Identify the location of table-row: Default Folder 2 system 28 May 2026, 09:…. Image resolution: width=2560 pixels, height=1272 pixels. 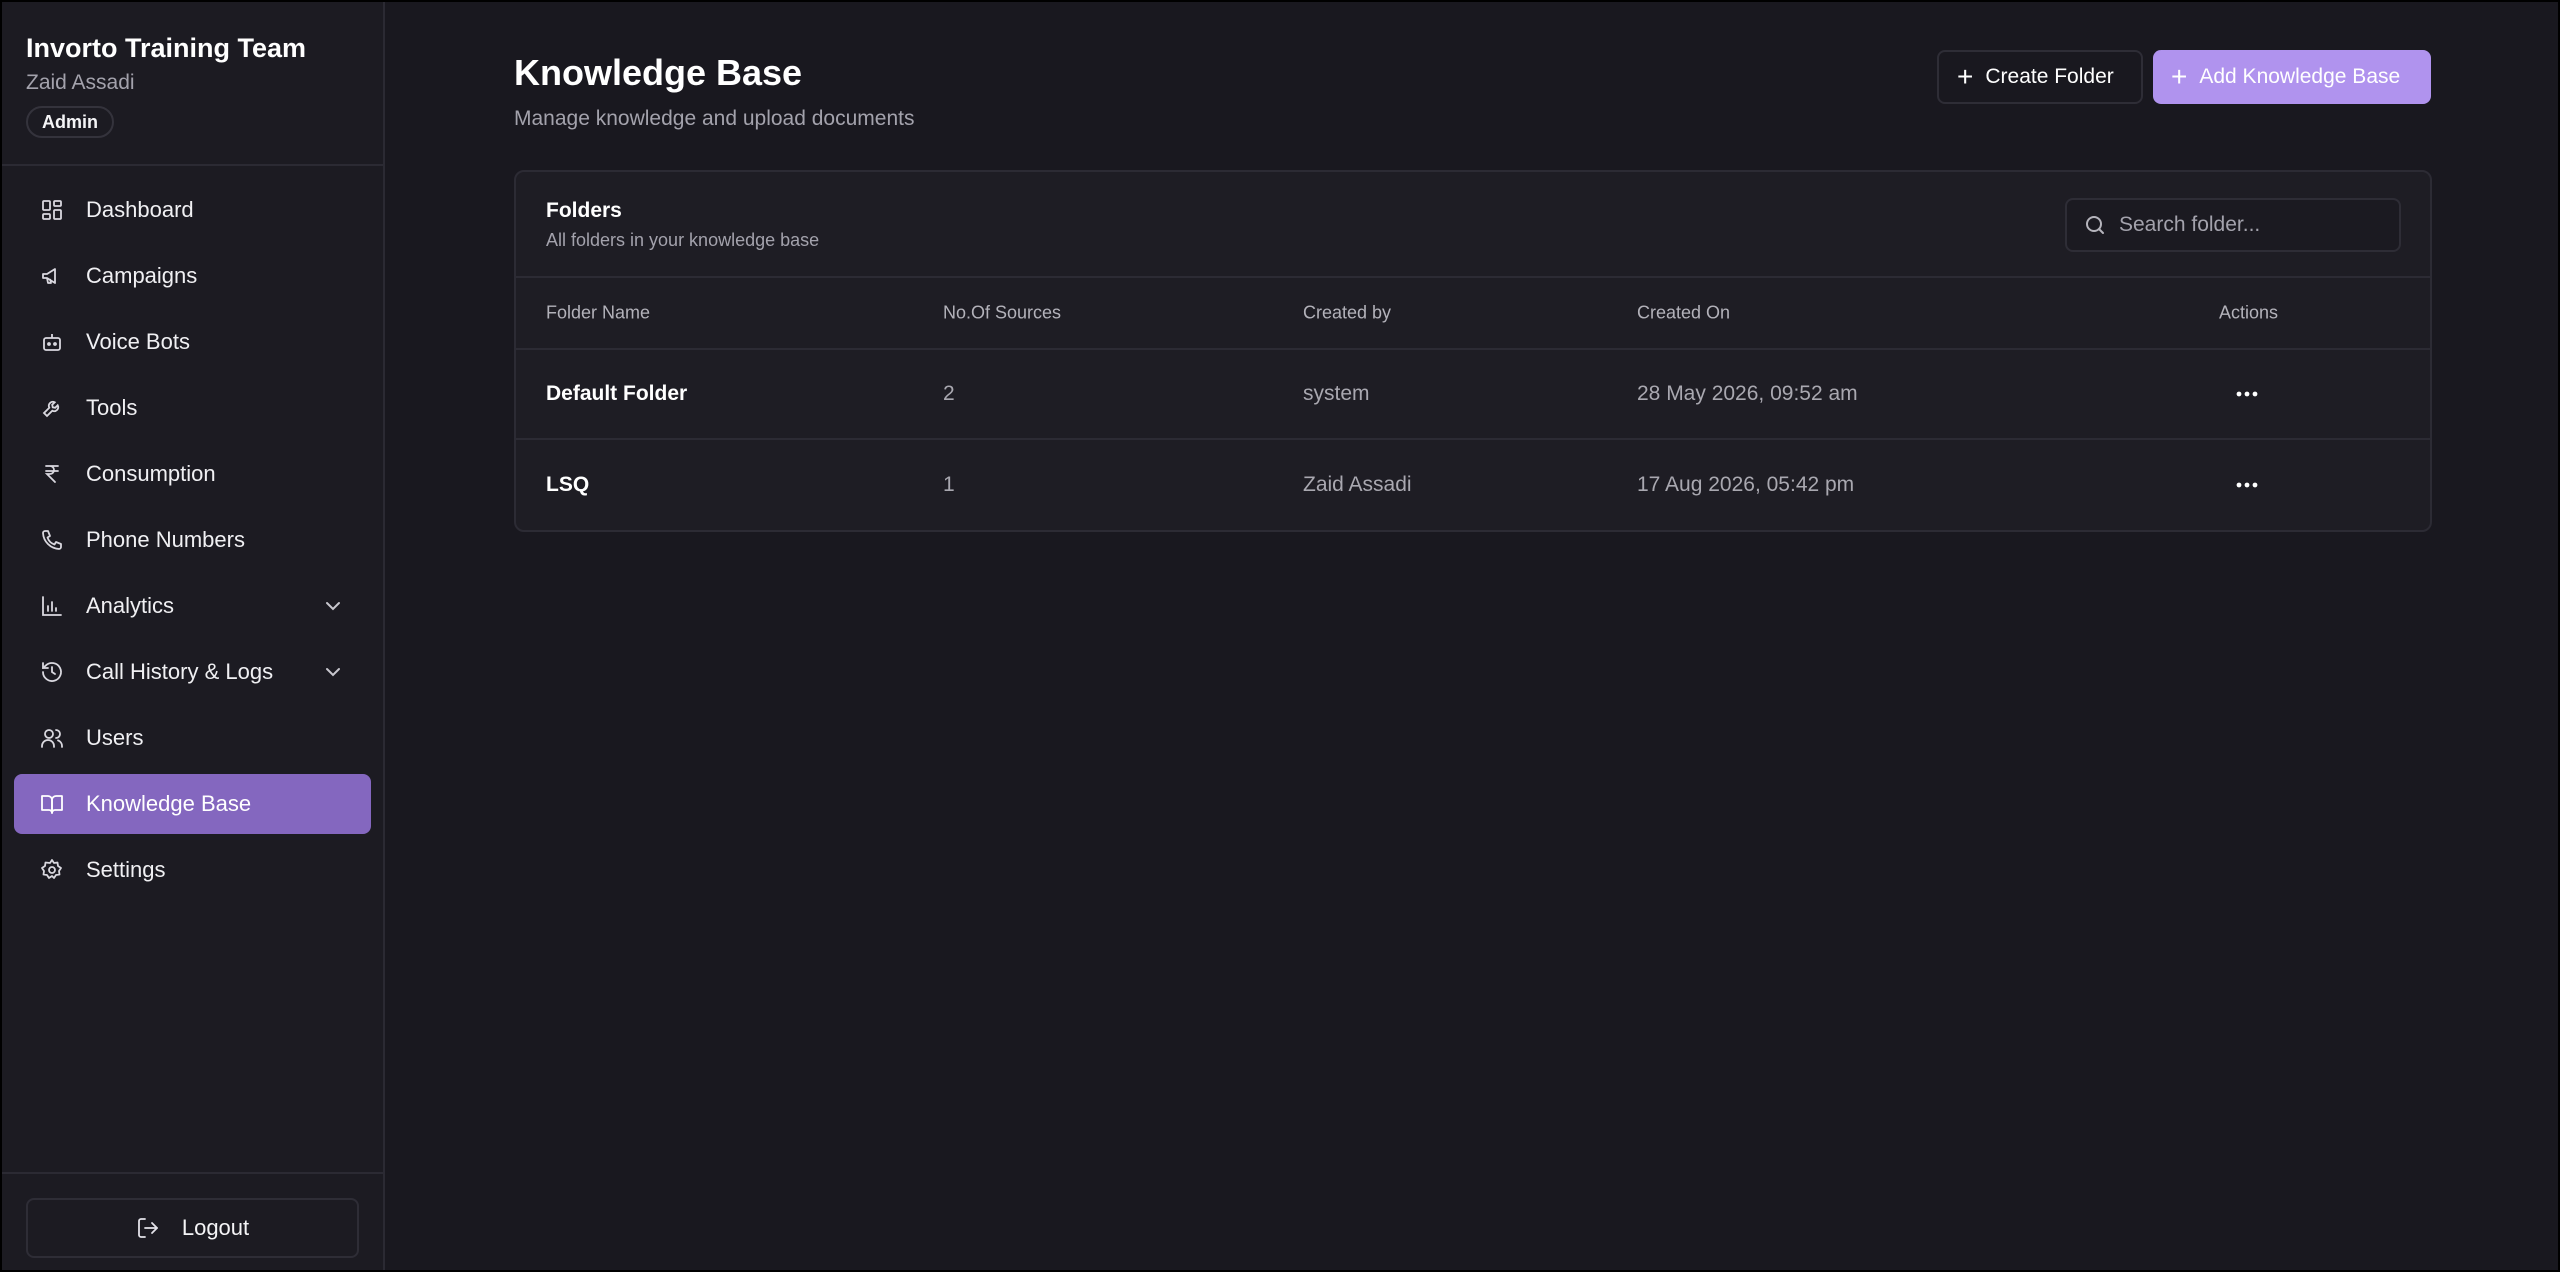
(1473, 395).